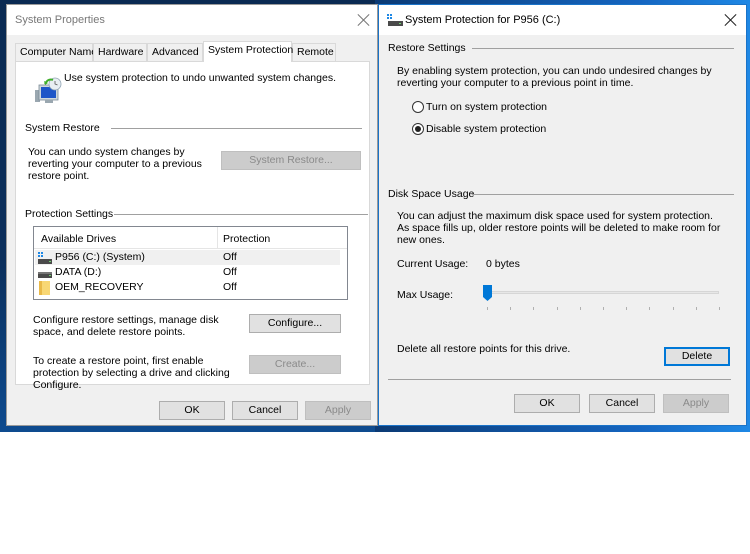 The height and width of the screenshot is (554, 750). I want to click on column-header-available-drives: Available Drives, so click(78, 239).